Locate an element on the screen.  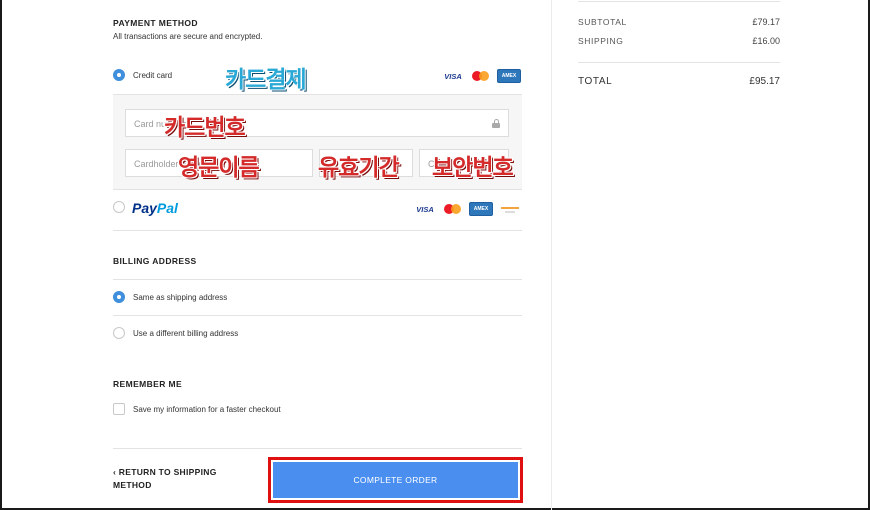
total-label: TOTAL is located at coordinates (595, 81).